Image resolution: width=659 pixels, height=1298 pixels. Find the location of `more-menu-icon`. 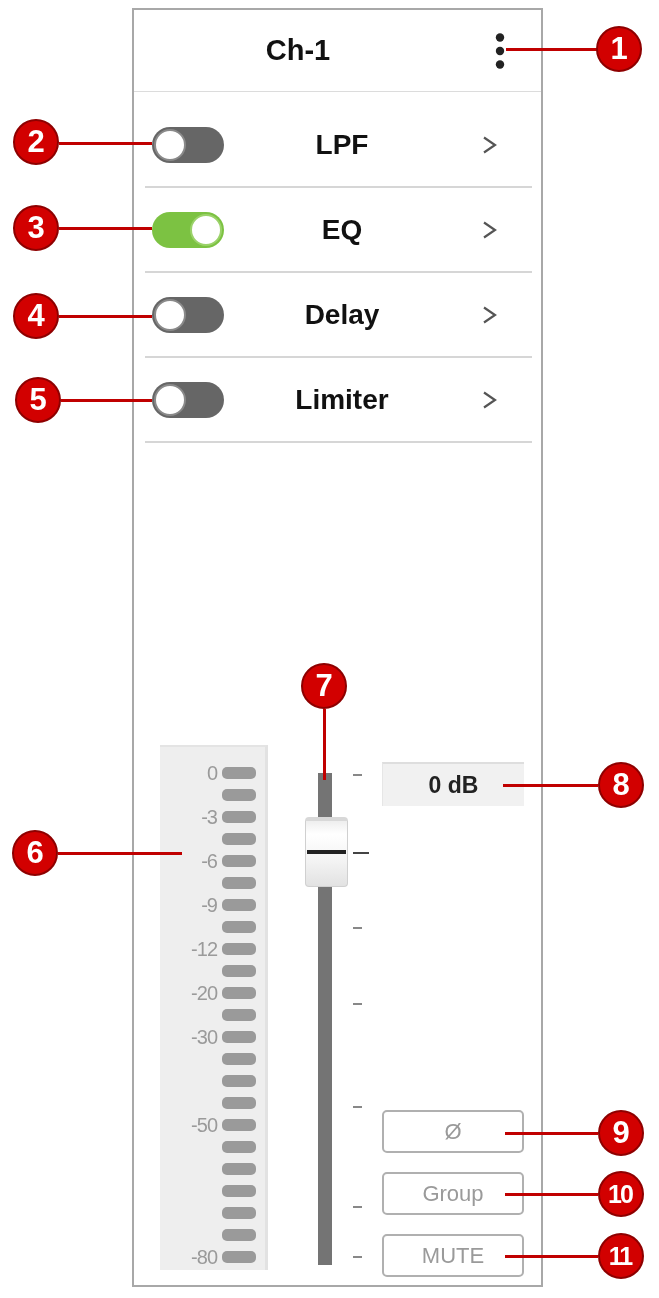

more-menu-icon is located at coordinates (500, 50).